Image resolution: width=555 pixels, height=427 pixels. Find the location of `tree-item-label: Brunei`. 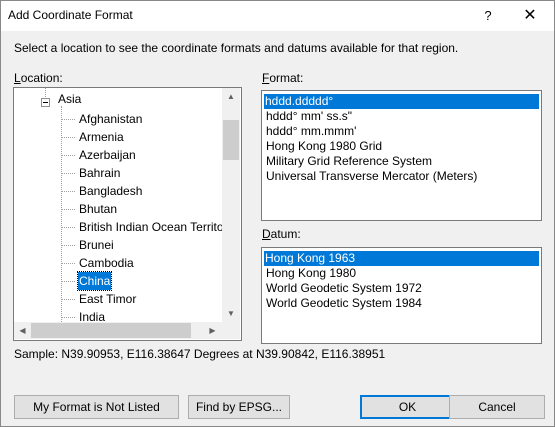

tree-item-label: Brunei is located at coordinates (96, 245).